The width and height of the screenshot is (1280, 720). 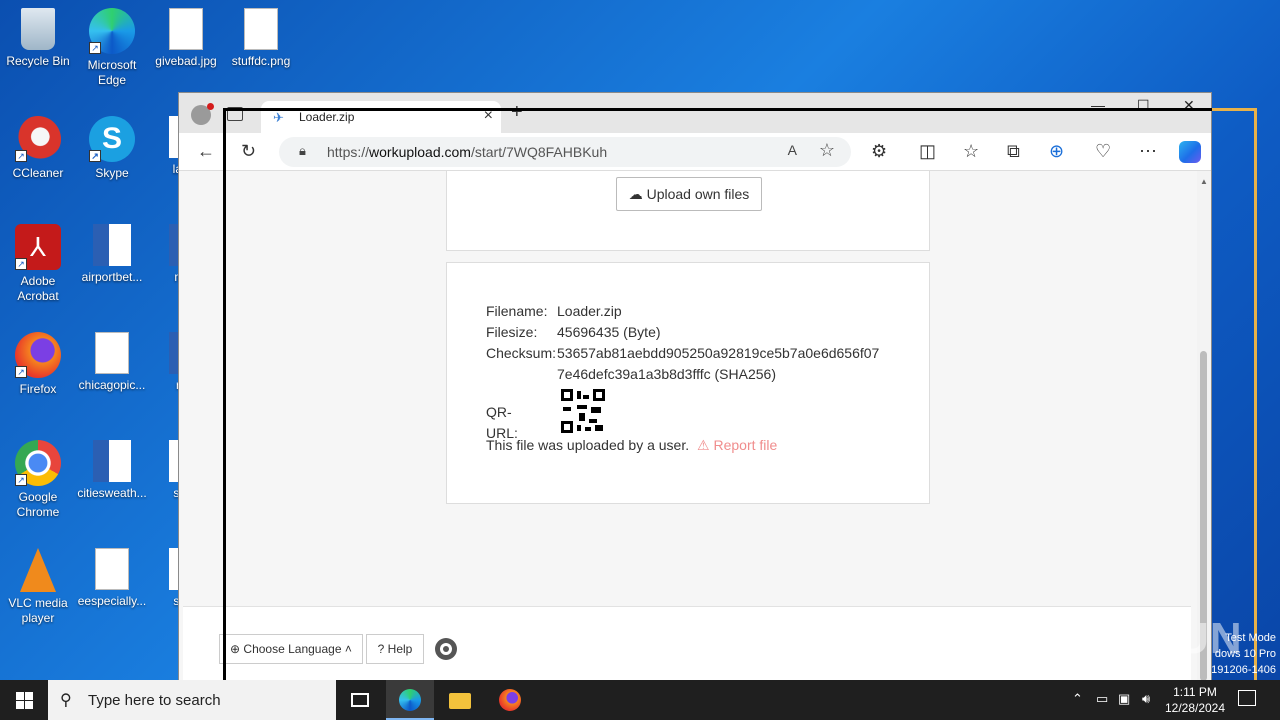 What do you see at coordinates (703, 445) in the screenshot?
I see `warning-icon: ⚠` at bounding box center [703, 445].